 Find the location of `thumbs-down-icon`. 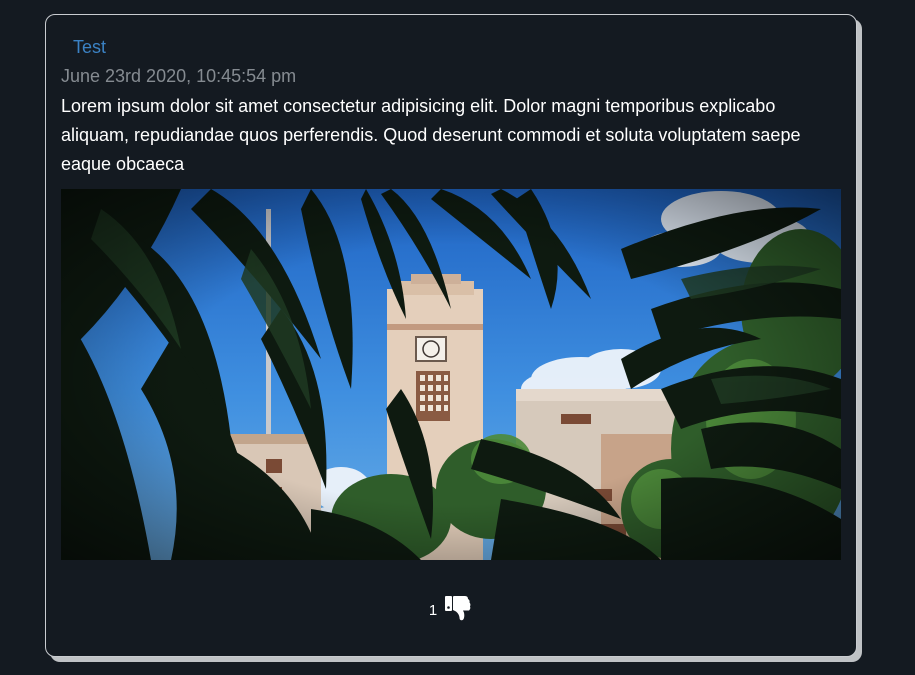

thumbs-down-icon is located at coordinates (458, 608).